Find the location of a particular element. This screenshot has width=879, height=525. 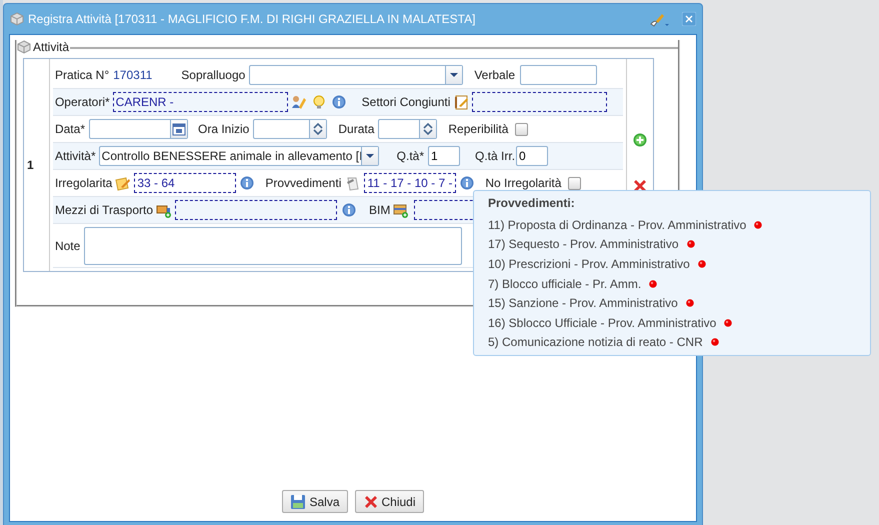

input-field: 33 - 64 is located at coordinates (185, 183).